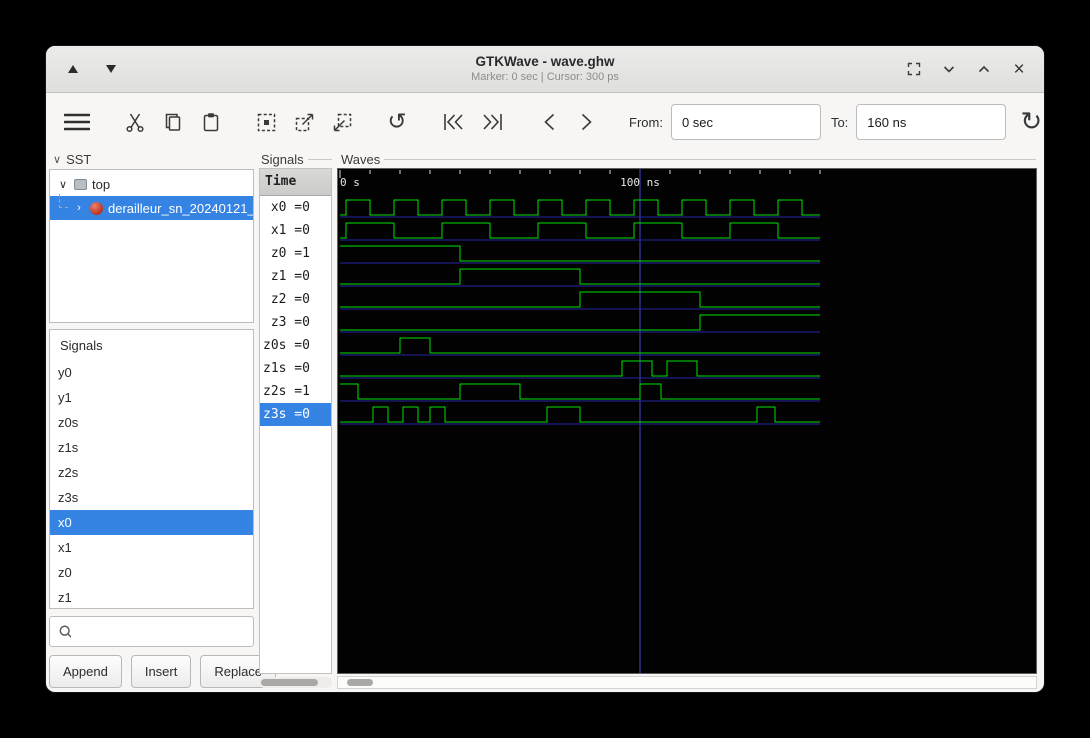  Describe the element at coordinates (350, 182) in the screenshot. I see `timeline-zero-label: 0 s` at that location.